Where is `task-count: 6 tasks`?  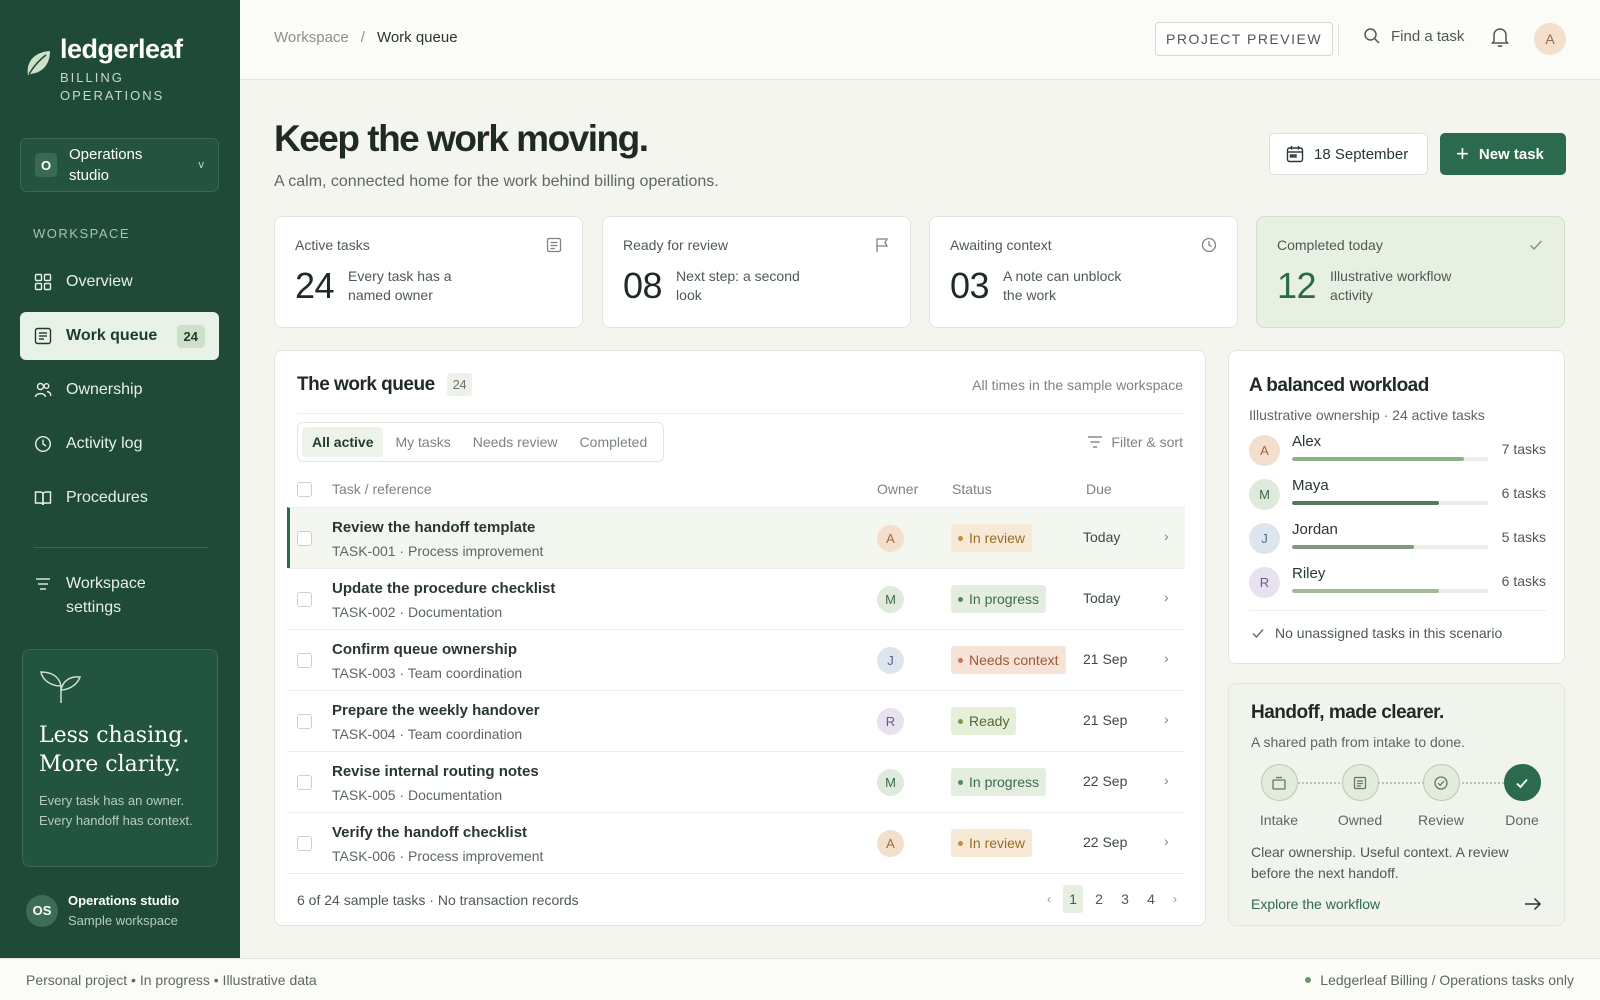
task-count: 6 tasks is located at coordinates (1523, 493).